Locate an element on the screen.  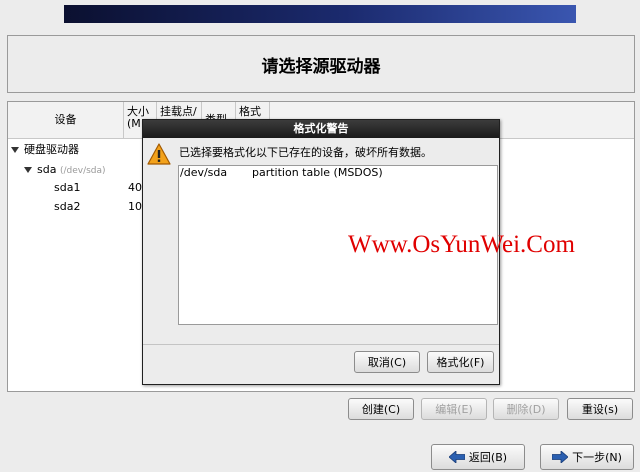
tree-row-harddrives: 硬盘驱动器 is located at coordinates (45, 150).